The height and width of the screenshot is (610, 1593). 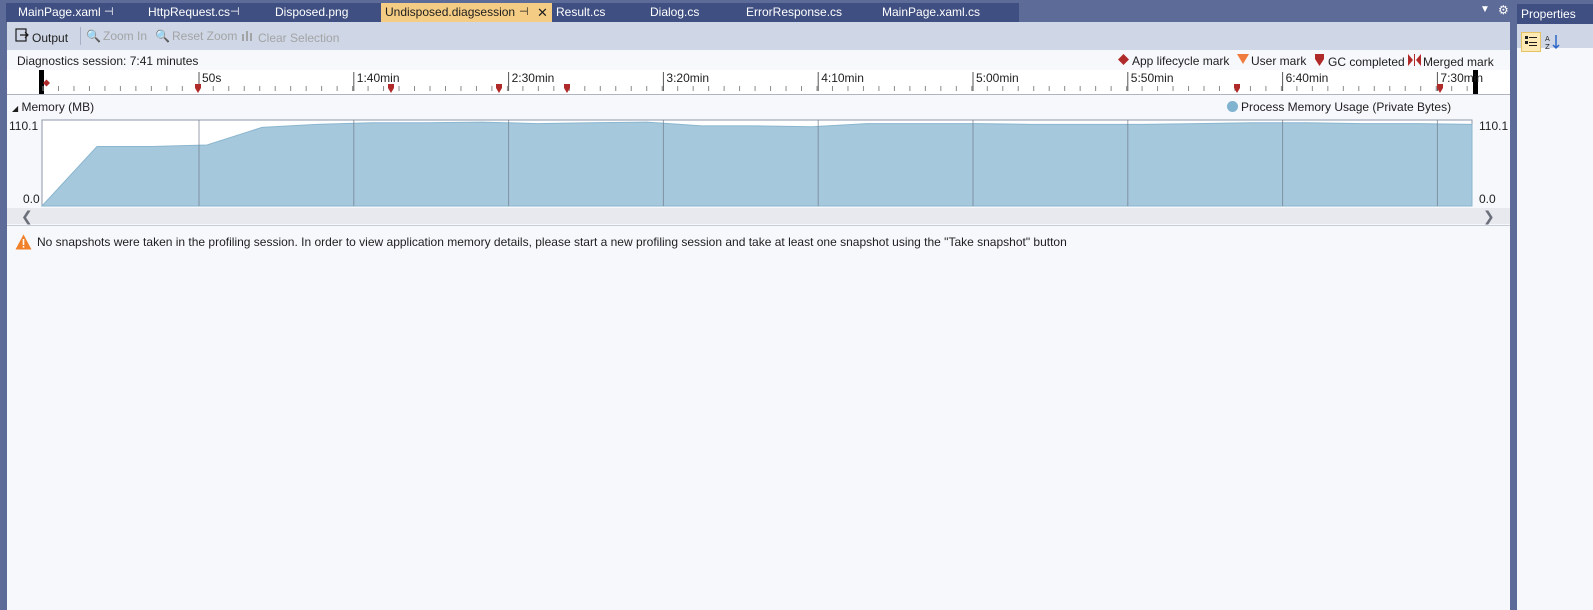 I want to click on gc-marker-icon, so click(x=1319, y=61).